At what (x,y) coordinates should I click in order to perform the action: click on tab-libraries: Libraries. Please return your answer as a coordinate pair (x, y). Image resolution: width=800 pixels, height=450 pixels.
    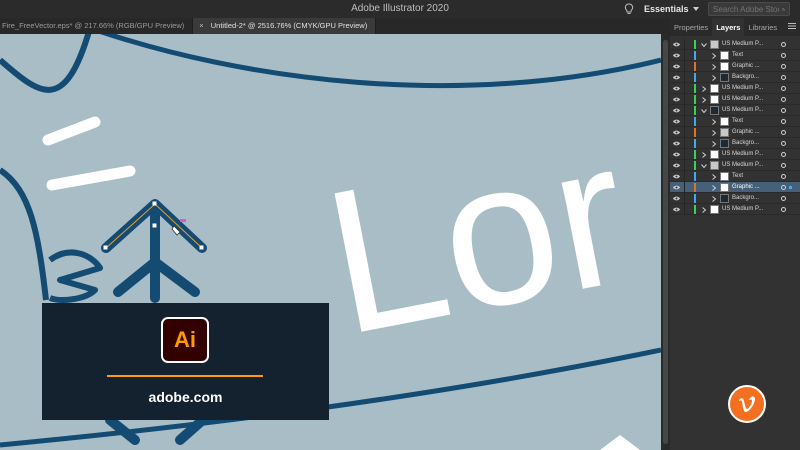
    Looking at the image, I should click on (762, 27).